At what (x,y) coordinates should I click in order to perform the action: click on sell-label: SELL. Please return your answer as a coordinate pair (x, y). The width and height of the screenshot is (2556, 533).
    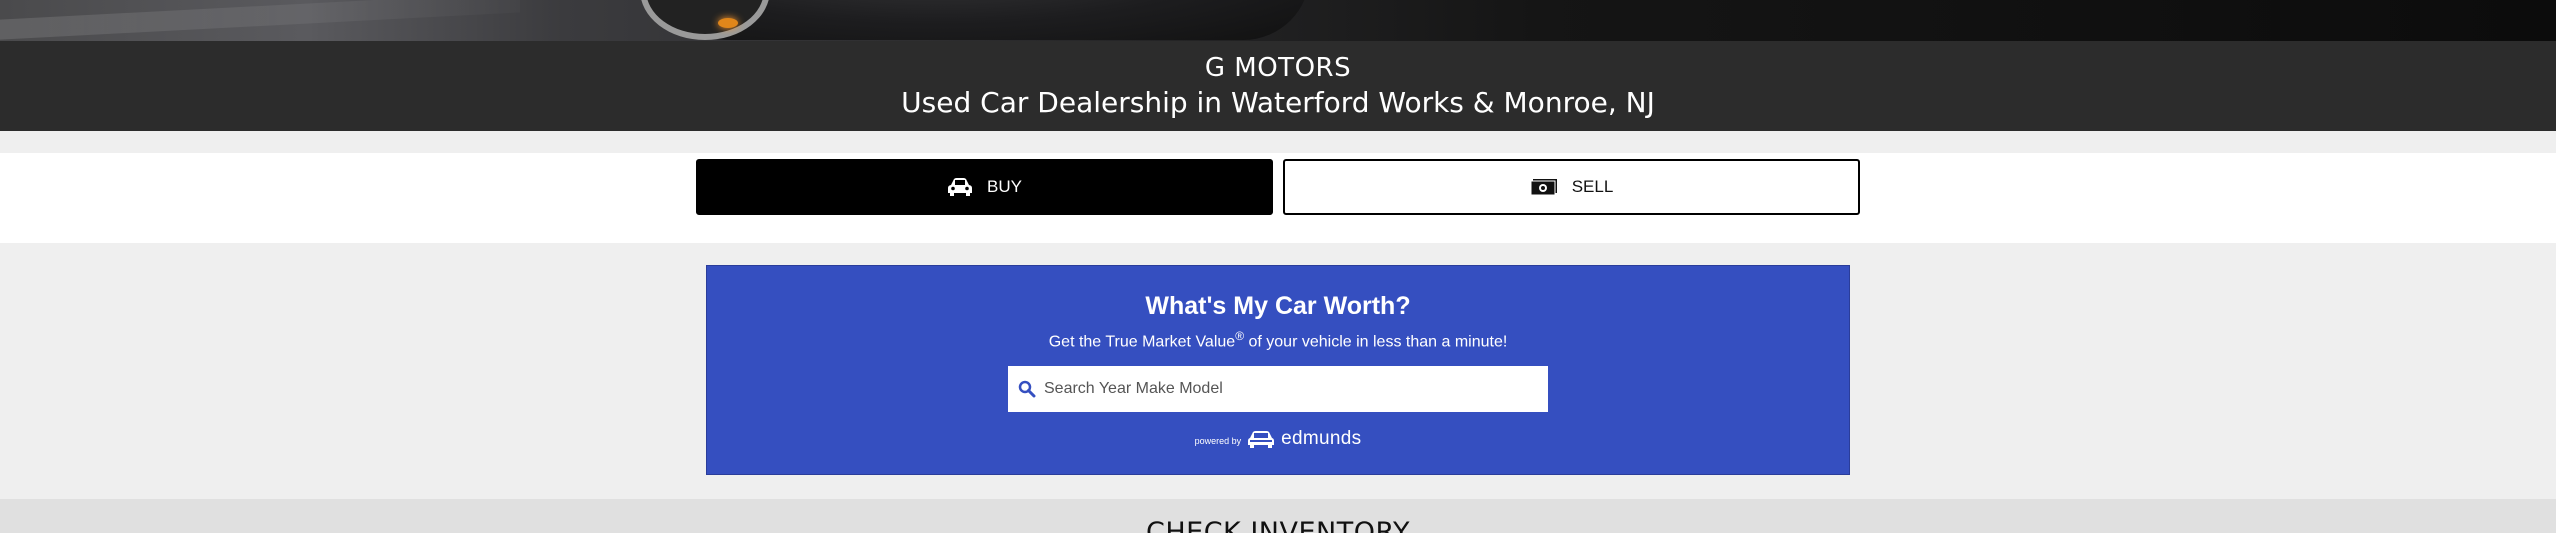
    Looking at the image, I should click on (1592, 186).